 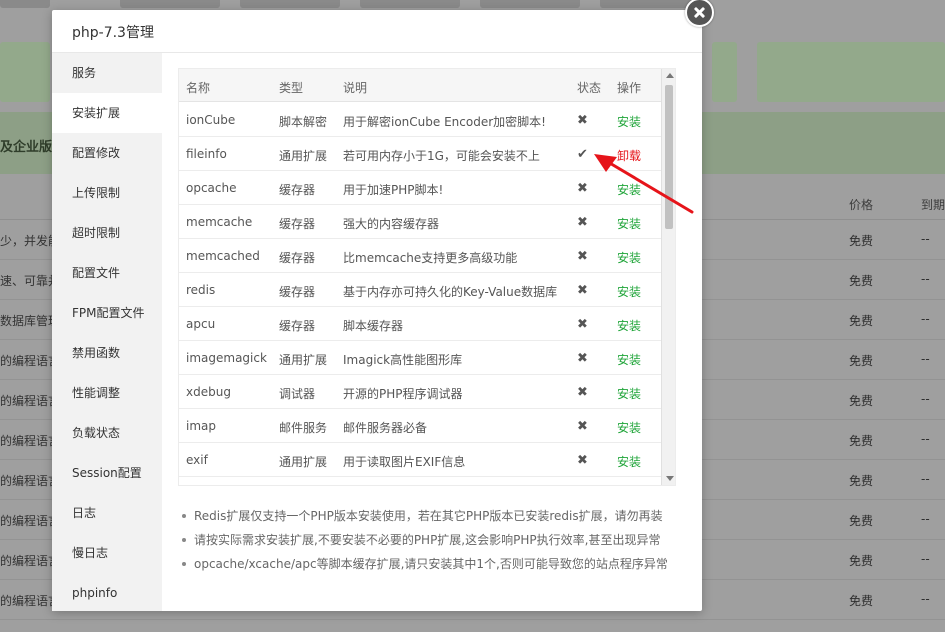 What do you see at coordinates (208, 392) in the screenshot?
I see `extension-name: xdebug` at bounding box center [208, 392].